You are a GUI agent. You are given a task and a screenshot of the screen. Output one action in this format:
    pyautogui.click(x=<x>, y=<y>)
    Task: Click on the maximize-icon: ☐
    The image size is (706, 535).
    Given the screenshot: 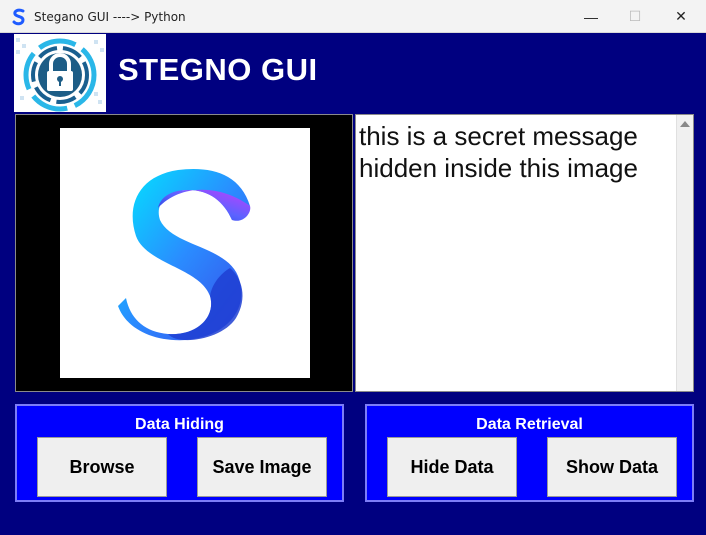 What is the action you would take?
    pyautogui.click(x=635, y=16)
    